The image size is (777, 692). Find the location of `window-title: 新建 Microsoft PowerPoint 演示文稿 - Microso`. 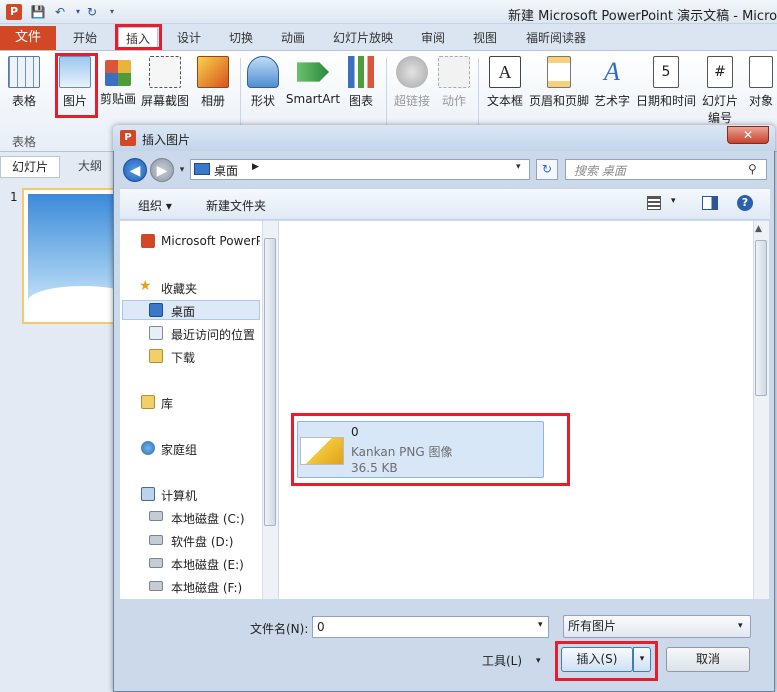

window-title: 新建 Microsoft PowerPoint 演示文稿 - Microso is located at coordinates (642, 16).